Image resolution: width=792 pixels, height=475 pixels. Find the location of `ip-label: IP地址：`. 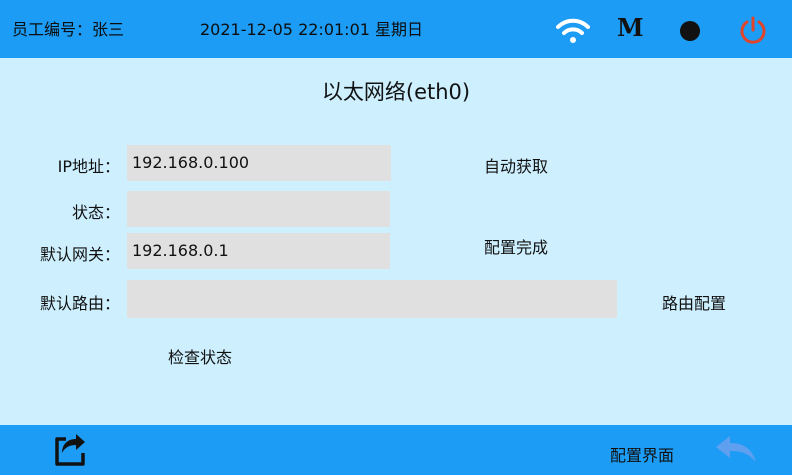

ip-label: IP地址： is located at coordinates (88, 166).